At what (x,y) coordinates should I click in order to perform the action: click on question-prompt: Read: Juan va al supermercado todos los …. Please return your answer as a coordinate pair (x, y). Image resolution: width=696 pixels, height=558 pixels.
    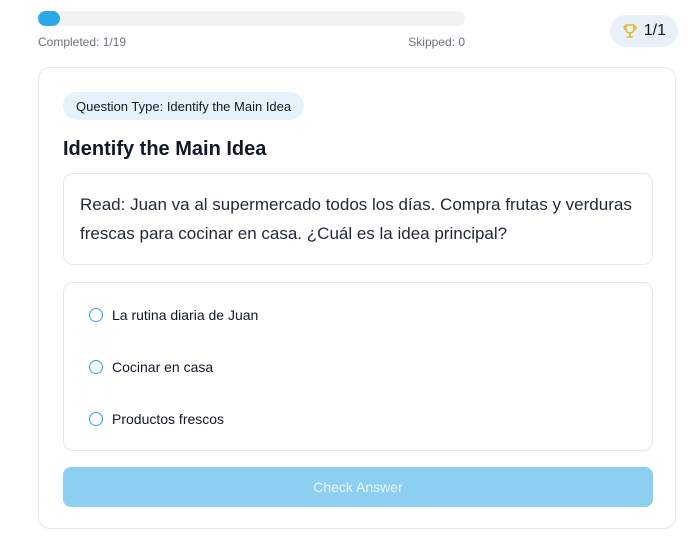
    Looking at the image, I should click on (358, 219).